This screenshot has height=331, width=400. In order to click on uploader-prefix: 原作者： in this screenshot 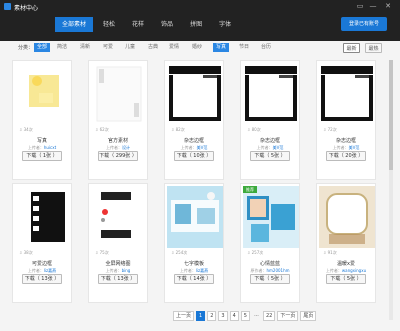, I will do `click(258, 270)`.